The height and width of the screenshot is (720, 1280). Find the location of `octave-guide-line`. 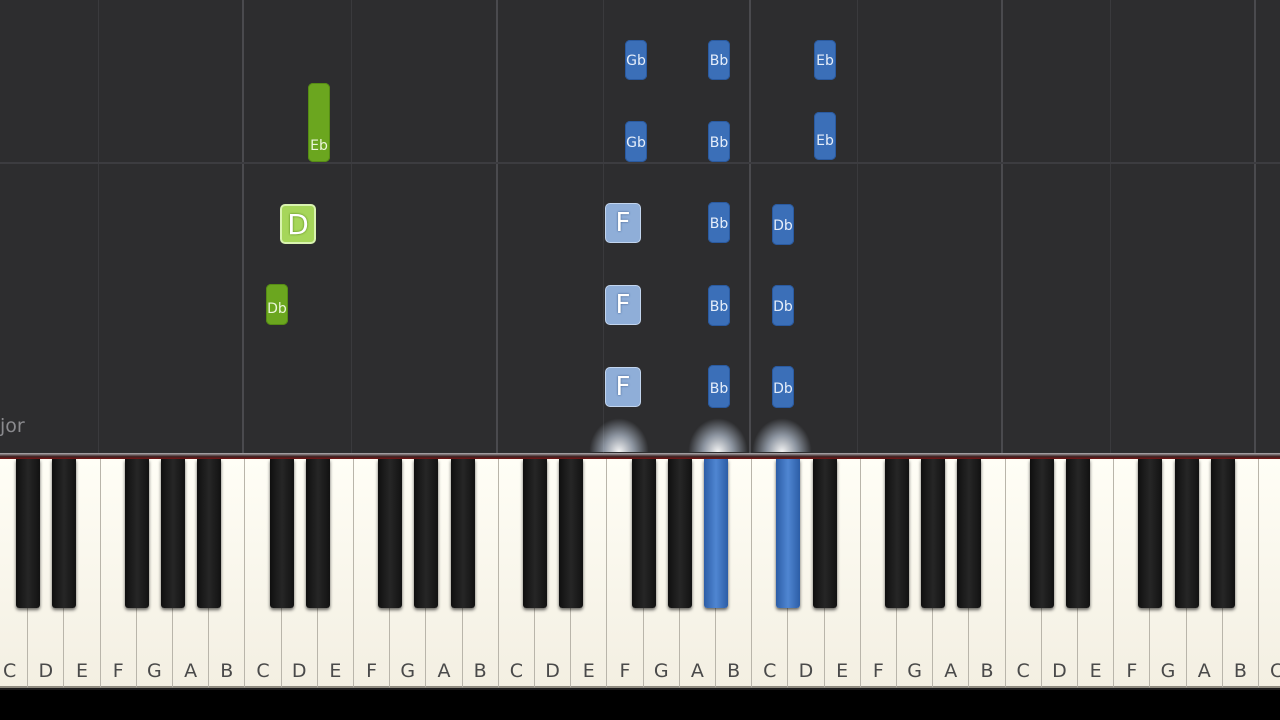

octave-guide-line is located at coordinates (640, 163).